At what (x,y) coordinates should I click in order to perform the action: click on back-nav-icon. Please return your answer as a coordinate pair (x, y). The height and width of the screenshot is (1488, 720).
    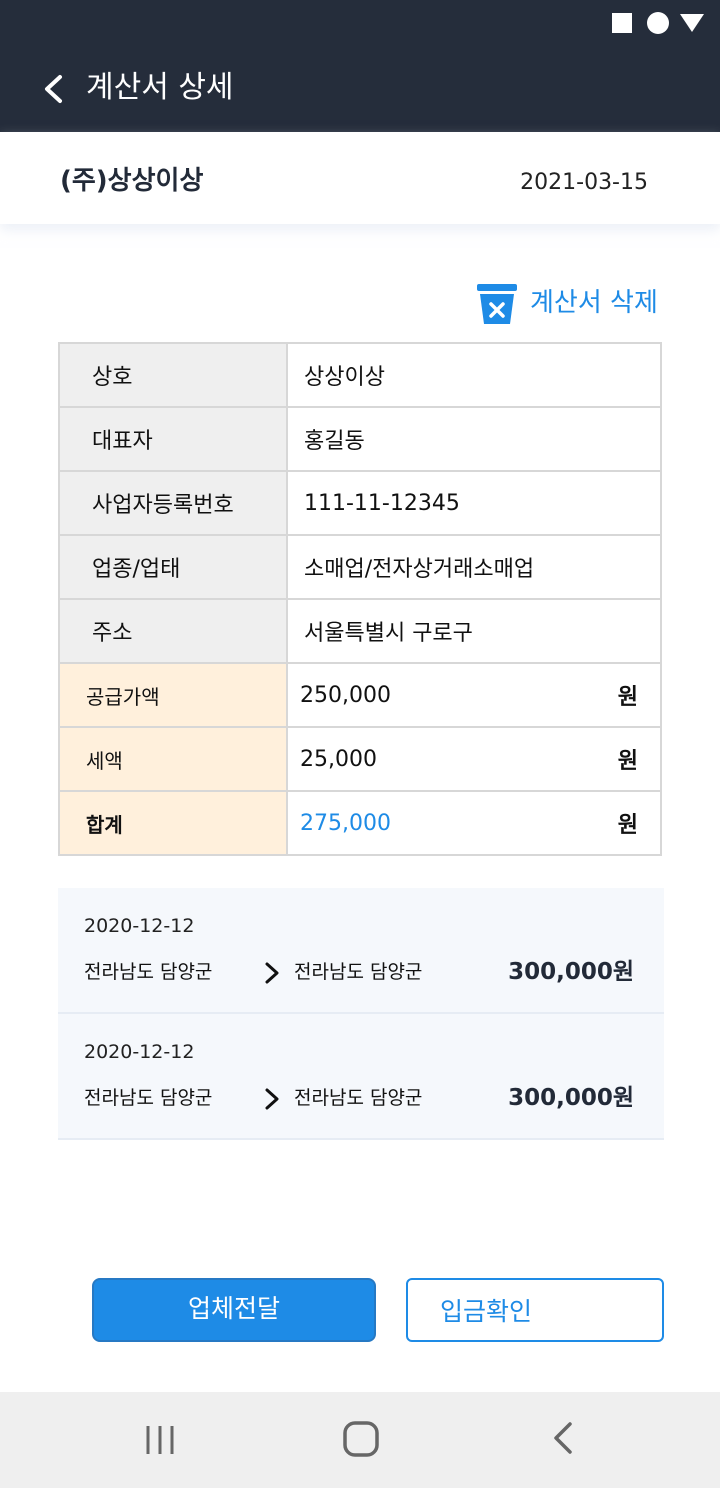
    Looking at the image, I should click on (563, 1438).